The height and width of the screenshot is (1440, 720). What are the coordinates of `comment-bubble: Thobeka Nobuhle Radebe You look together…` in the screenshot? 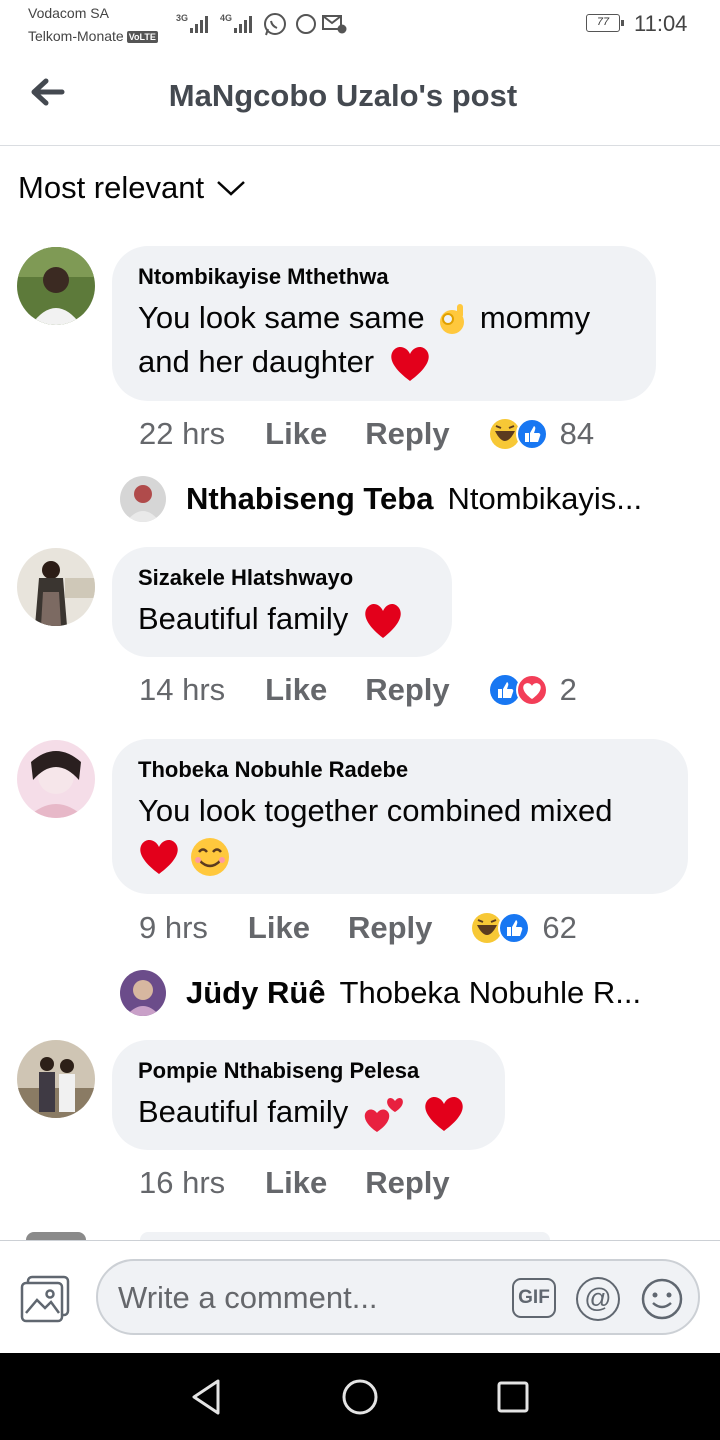 It's located at (400, 816).